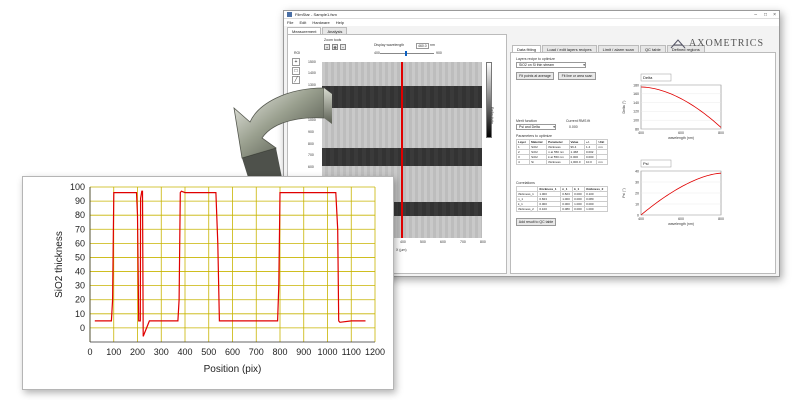 Image resolution: width=800 pixels, height=400 pixels. Describe the element at coordinates (296, 71) in the screenshot. I see `area-tool-icon: □` at that location.